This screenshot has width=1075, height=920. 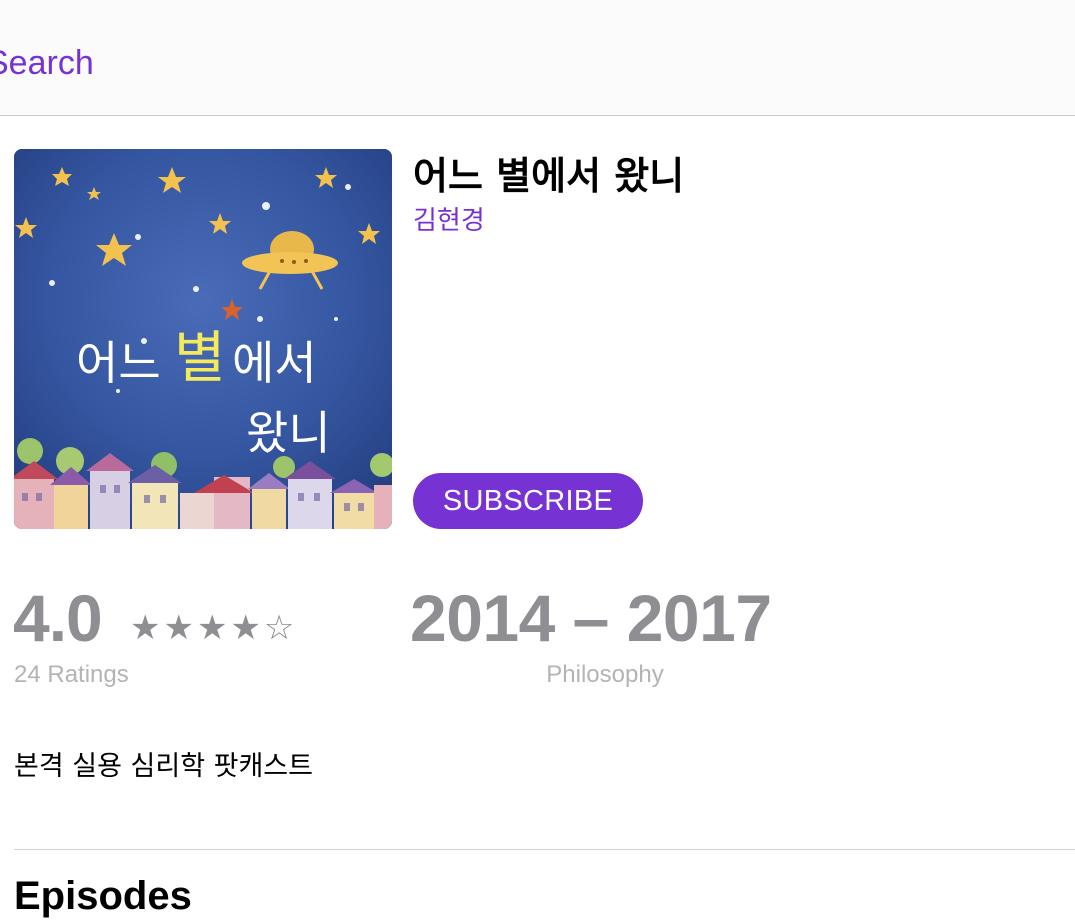 What do you see at coordinates (200, 358) in the screenshot?
I see `artwork-text-line1b: 별` at bounding box center [200, 358].